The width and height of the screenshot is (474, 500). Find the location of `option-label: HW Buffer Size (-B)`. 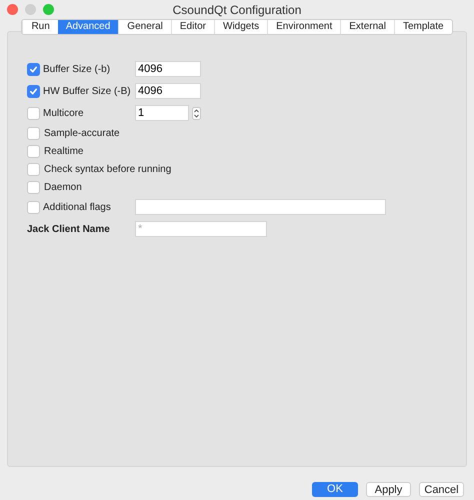

option-label: HW Buffer Size (-B) is located at coordinates (87, 91).